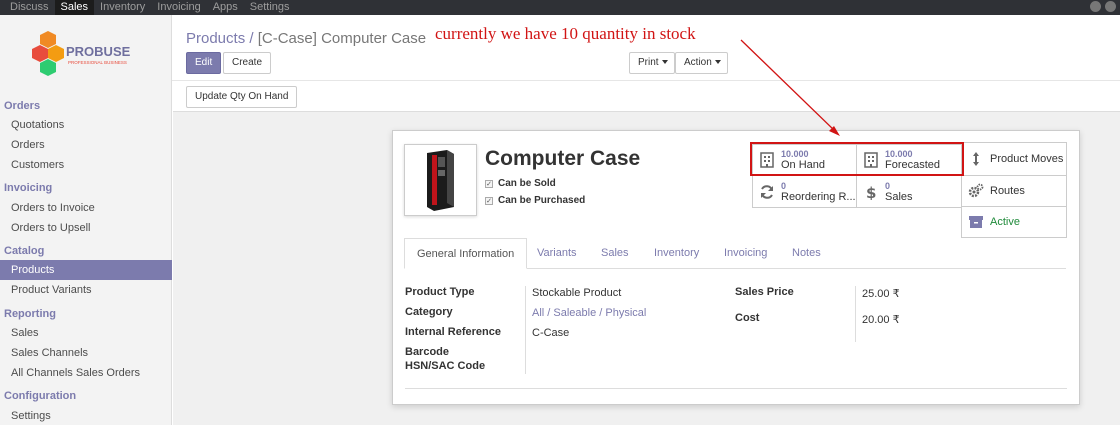  I want to click on breadcrumb-current: [C-Case] Computer Case, so click(342, 38).